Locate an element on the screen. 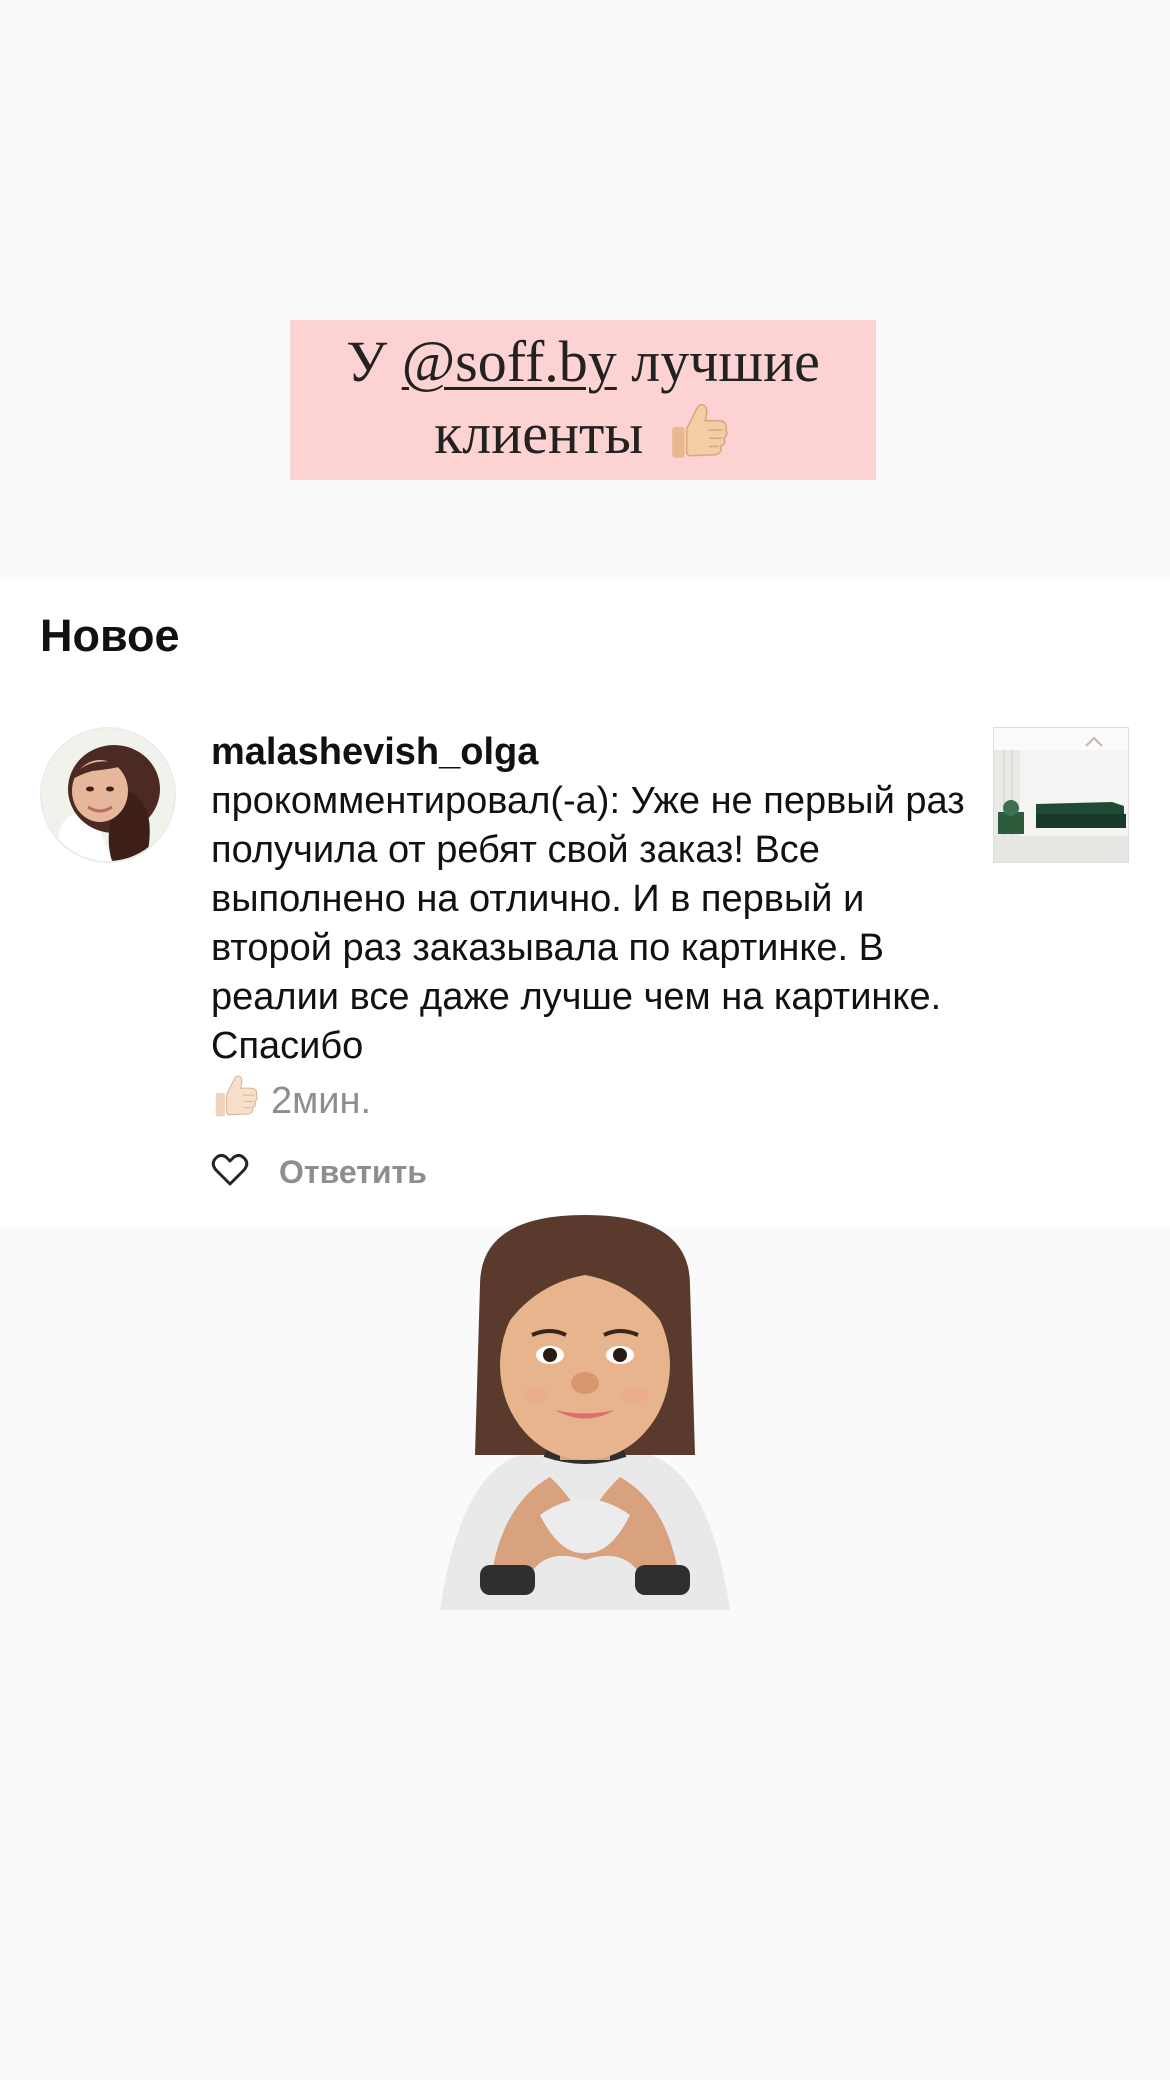 Image resolution: width=1170 pixels, height=2080 pixels. avatar is located at coordinates (108, 795).